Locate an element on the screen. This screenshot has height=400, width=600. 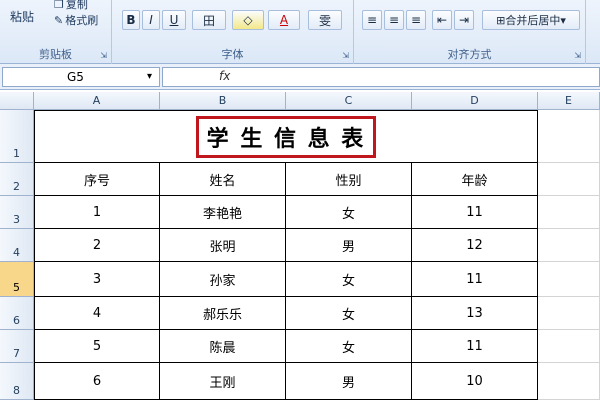
merge-icon: ⊞ is located at coordinates (501, 20).